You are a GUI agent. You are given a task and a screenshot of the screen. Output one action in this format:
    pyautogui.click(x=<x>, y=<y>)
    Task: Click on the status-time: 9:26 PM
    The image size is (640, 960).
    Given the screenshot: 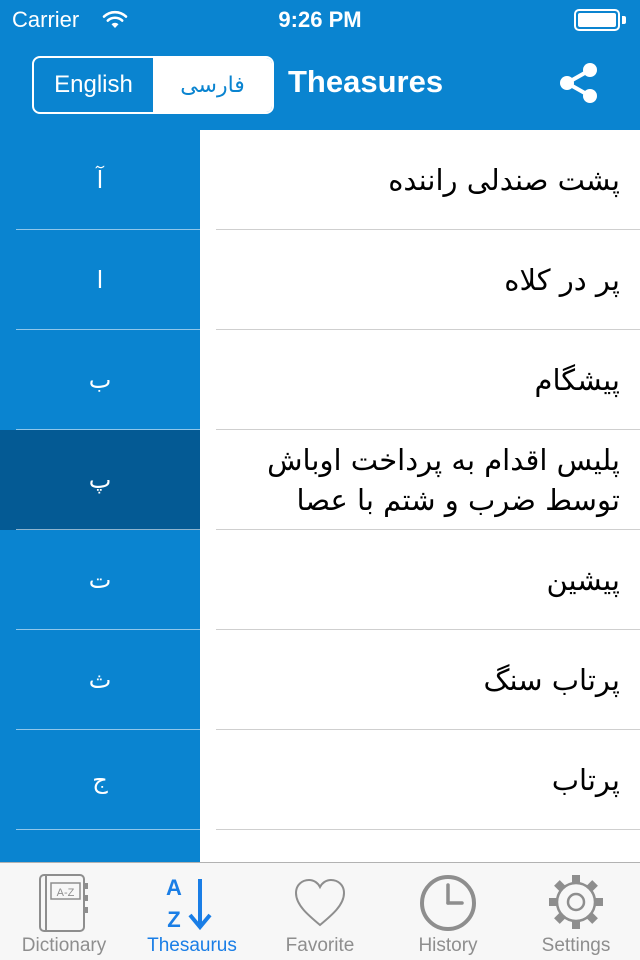 What is the action you would take?
    pyautogui.click(x=320, y=19)
    